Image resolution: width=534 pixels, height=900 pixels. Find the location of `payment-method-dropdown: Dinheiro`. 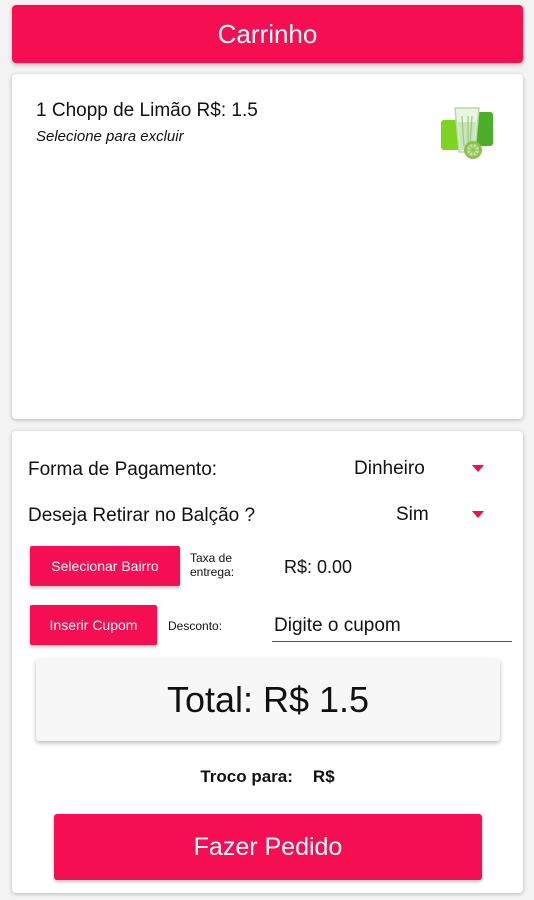

payment-method-dropdown: Dinheiro is located at coordinates (419, 469).